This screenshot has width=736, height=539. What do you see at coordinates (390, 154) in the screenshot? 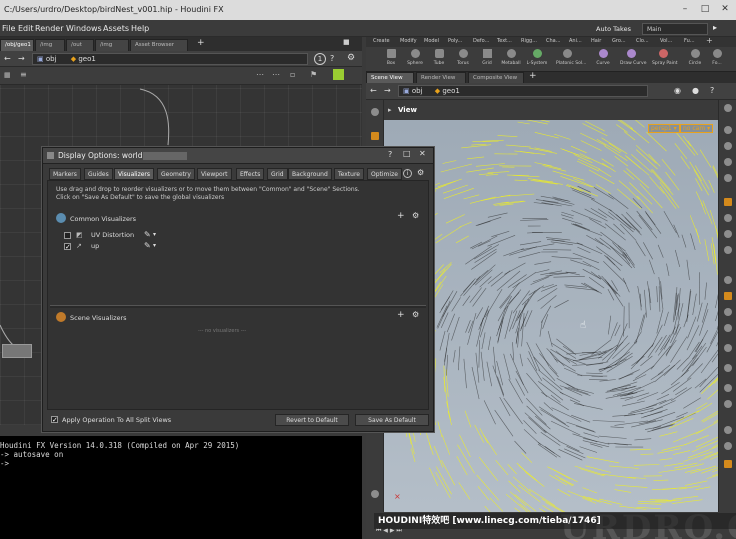
I see `dialog-help-button: ?` at bounding box center [390, 154].